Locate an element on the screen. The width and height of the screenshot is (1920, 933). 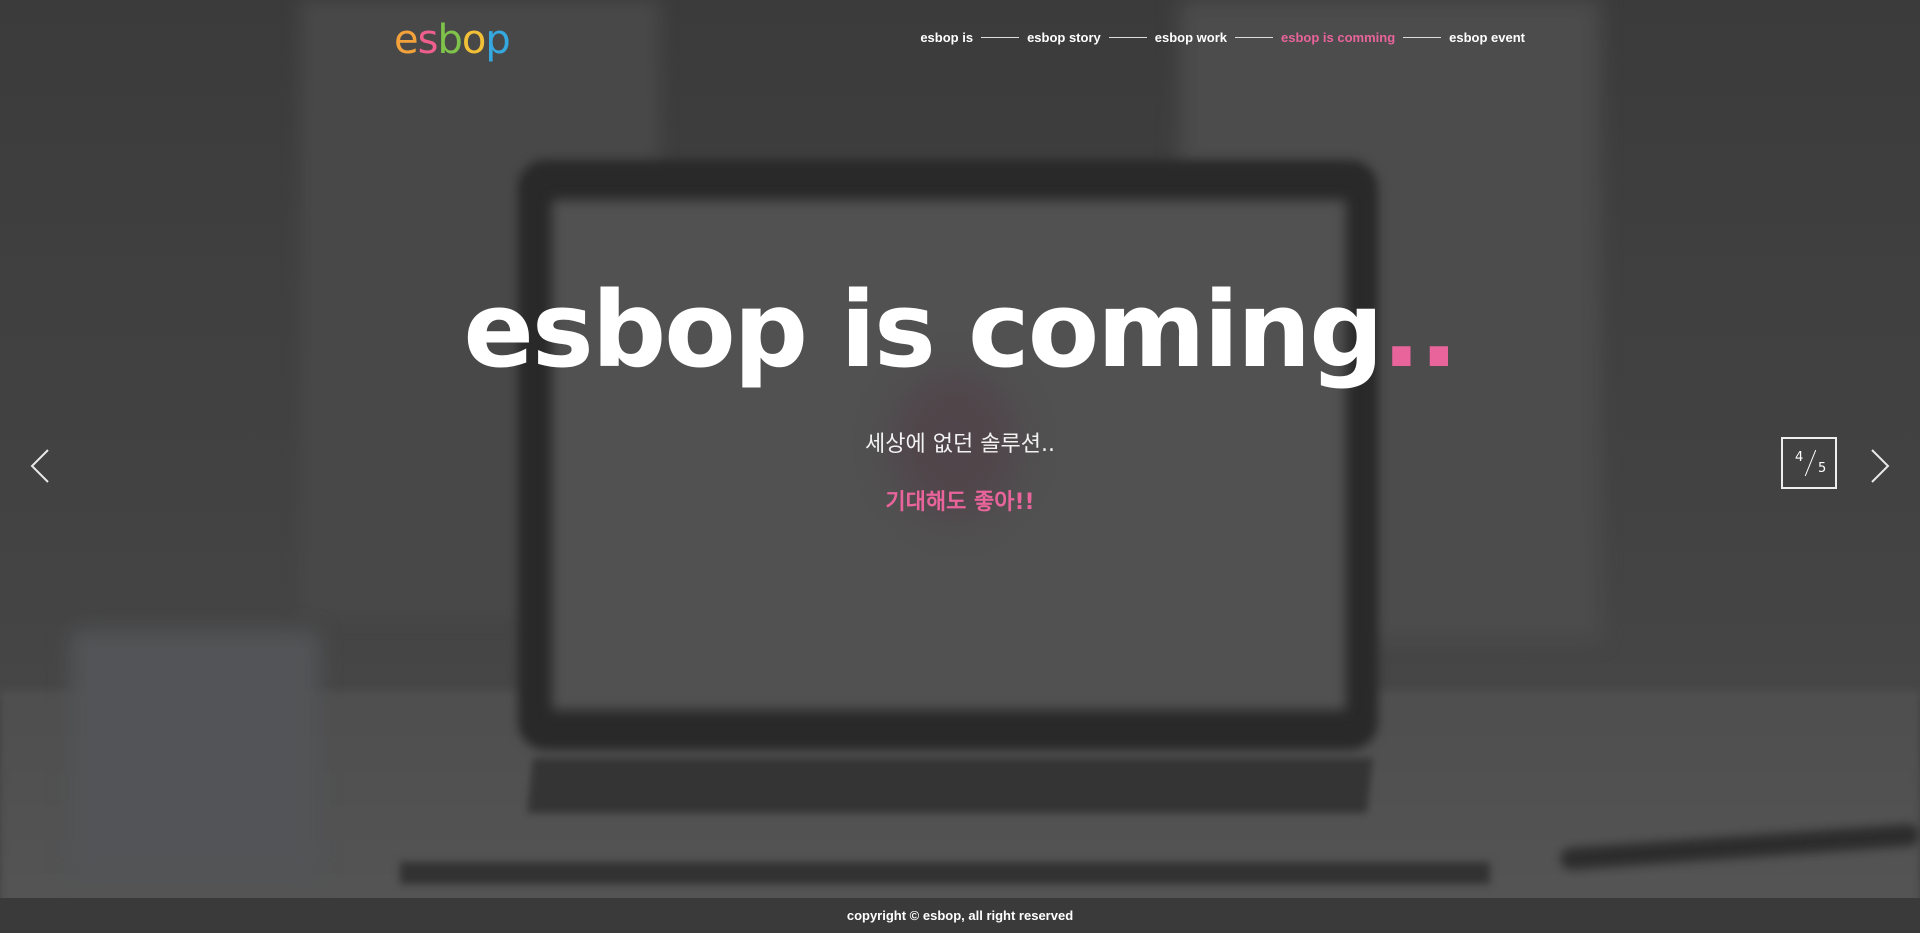
logo-letter: b is located at coordinates (449, 40).